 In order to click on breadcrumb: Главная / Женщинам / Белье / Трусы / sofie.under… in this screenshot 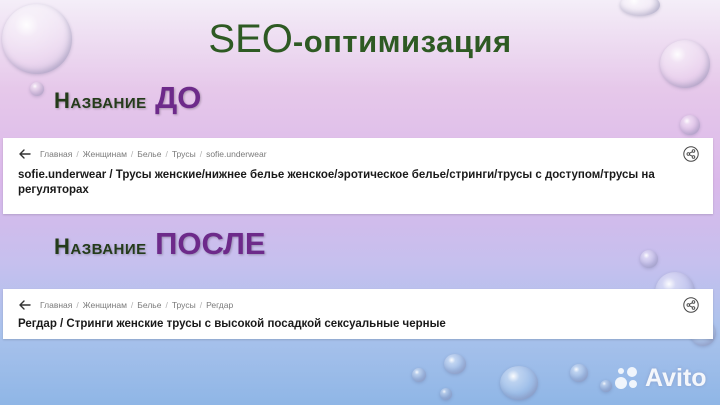, I will do `click(153, 154)`.